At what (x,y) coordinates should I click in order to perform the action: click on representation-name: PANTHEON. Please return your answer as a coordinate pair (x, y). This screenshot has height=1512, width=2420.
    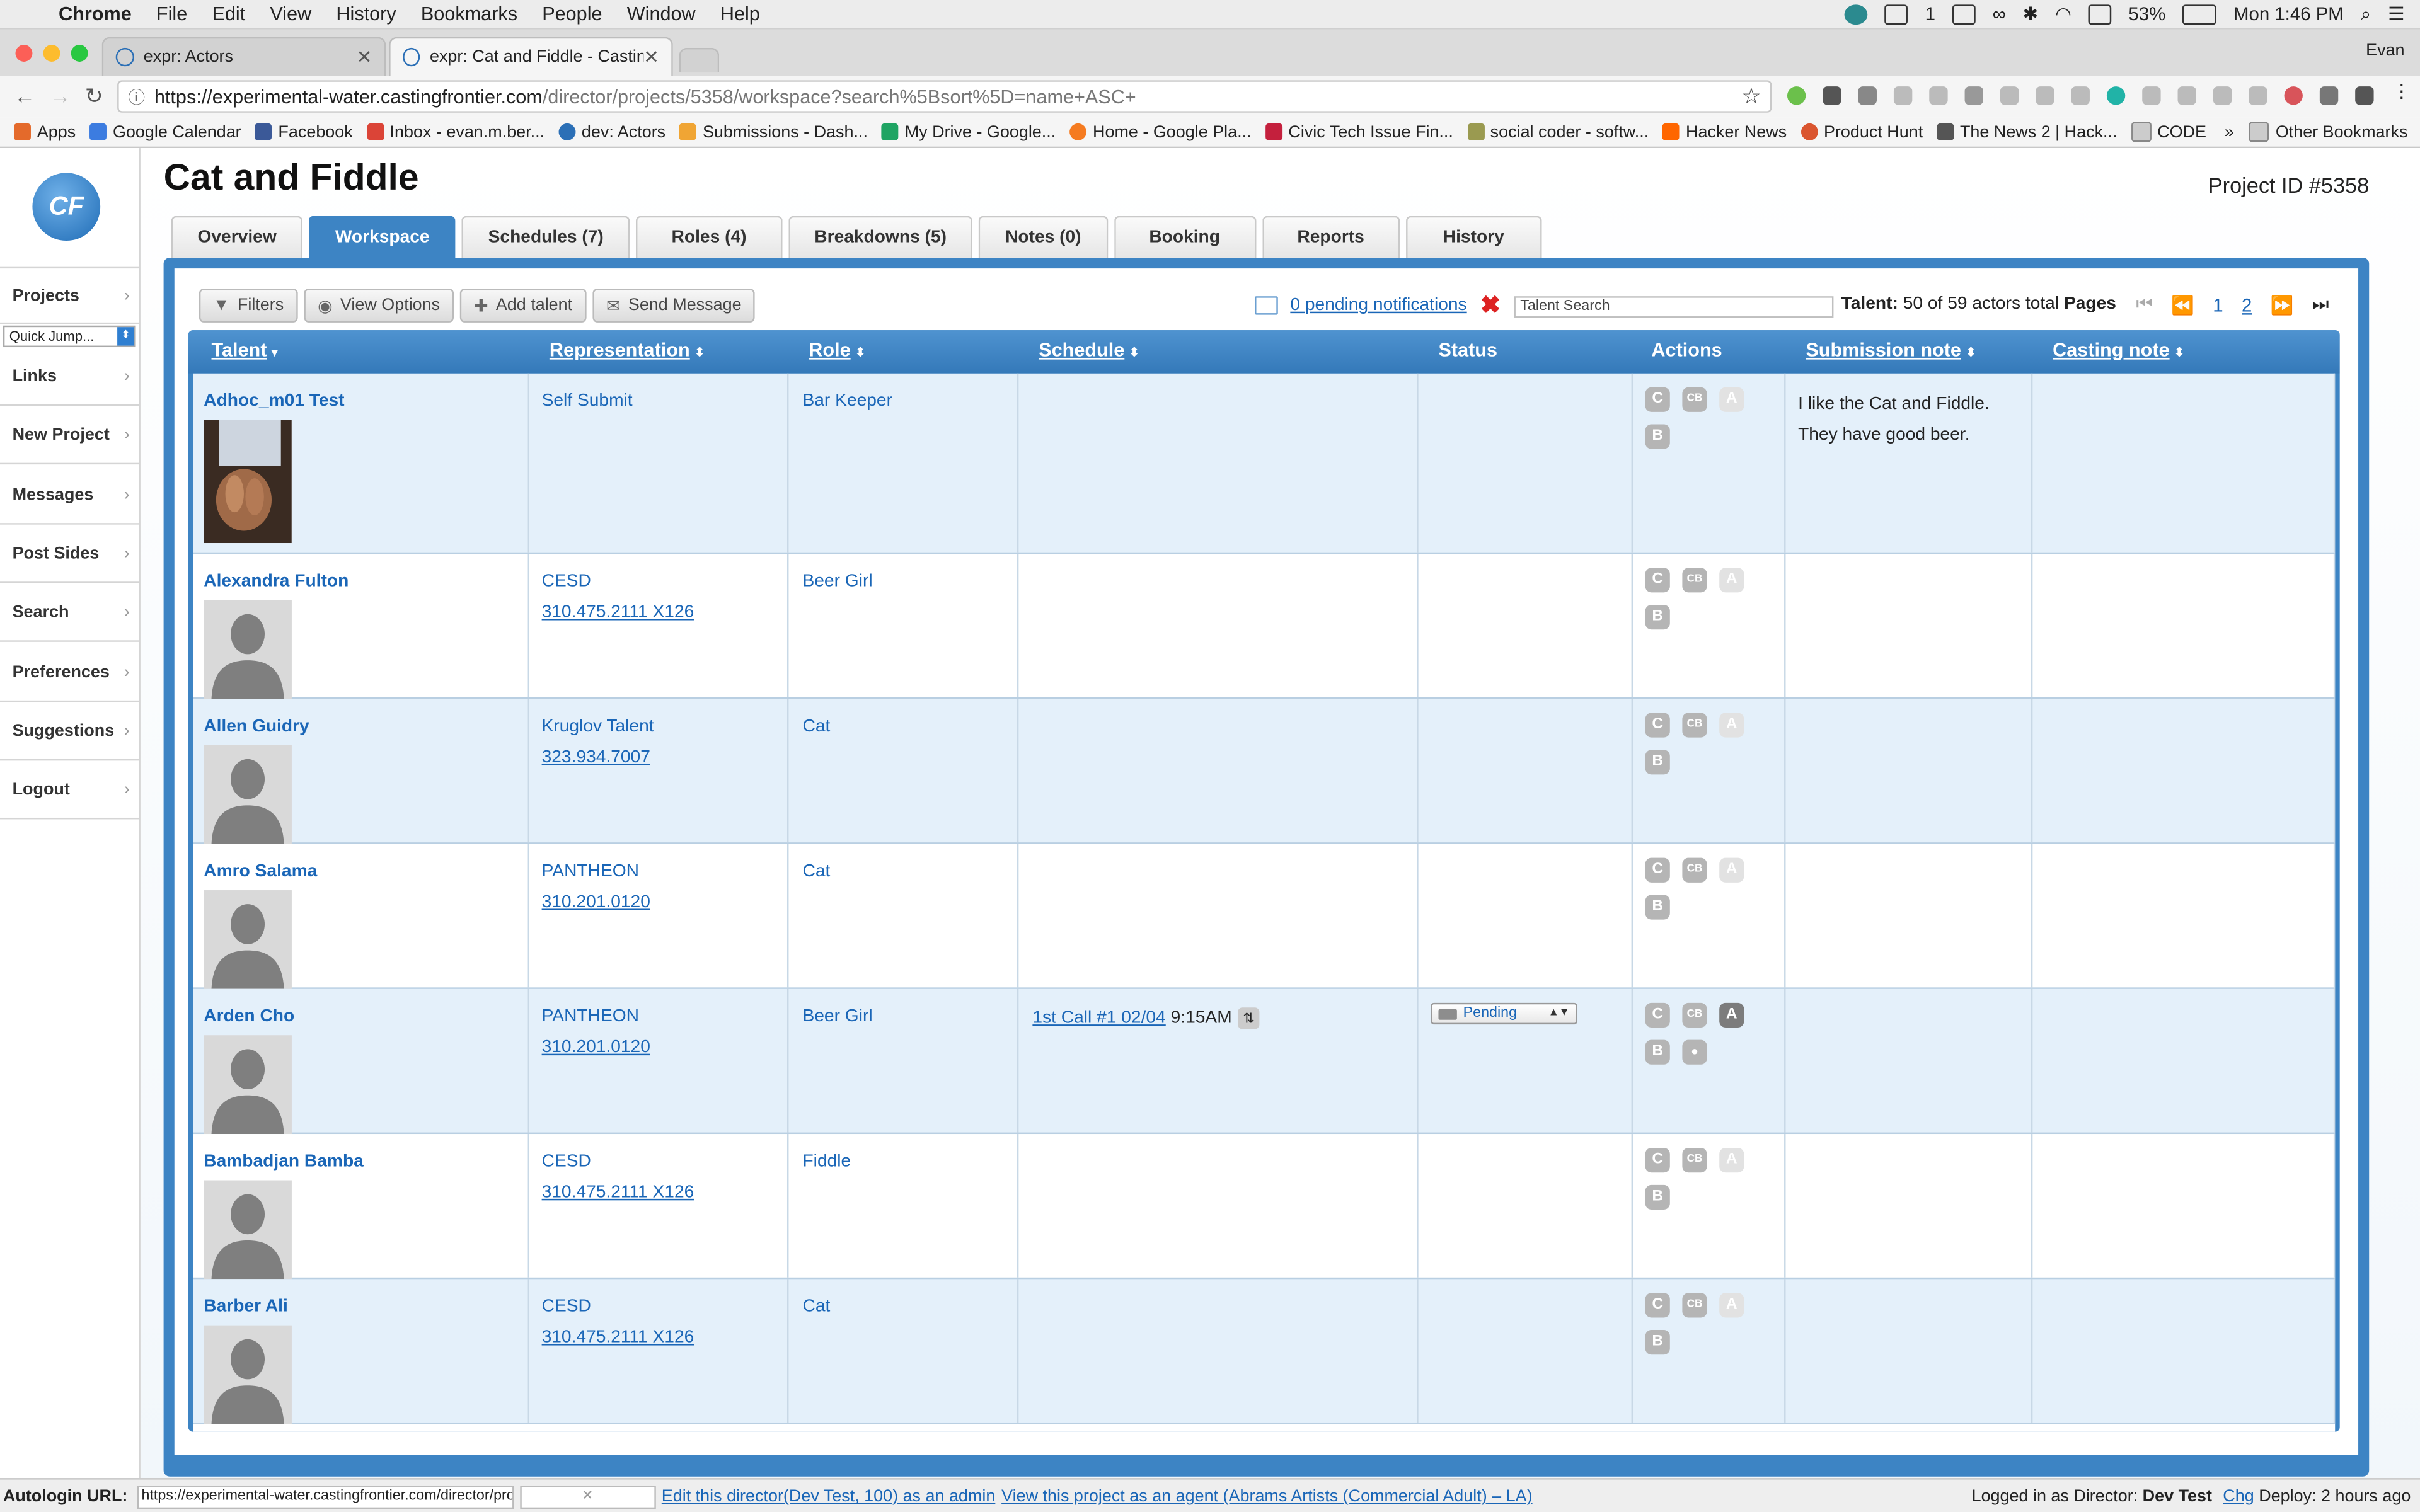
    Looking at the image, I should click on (591, 871).